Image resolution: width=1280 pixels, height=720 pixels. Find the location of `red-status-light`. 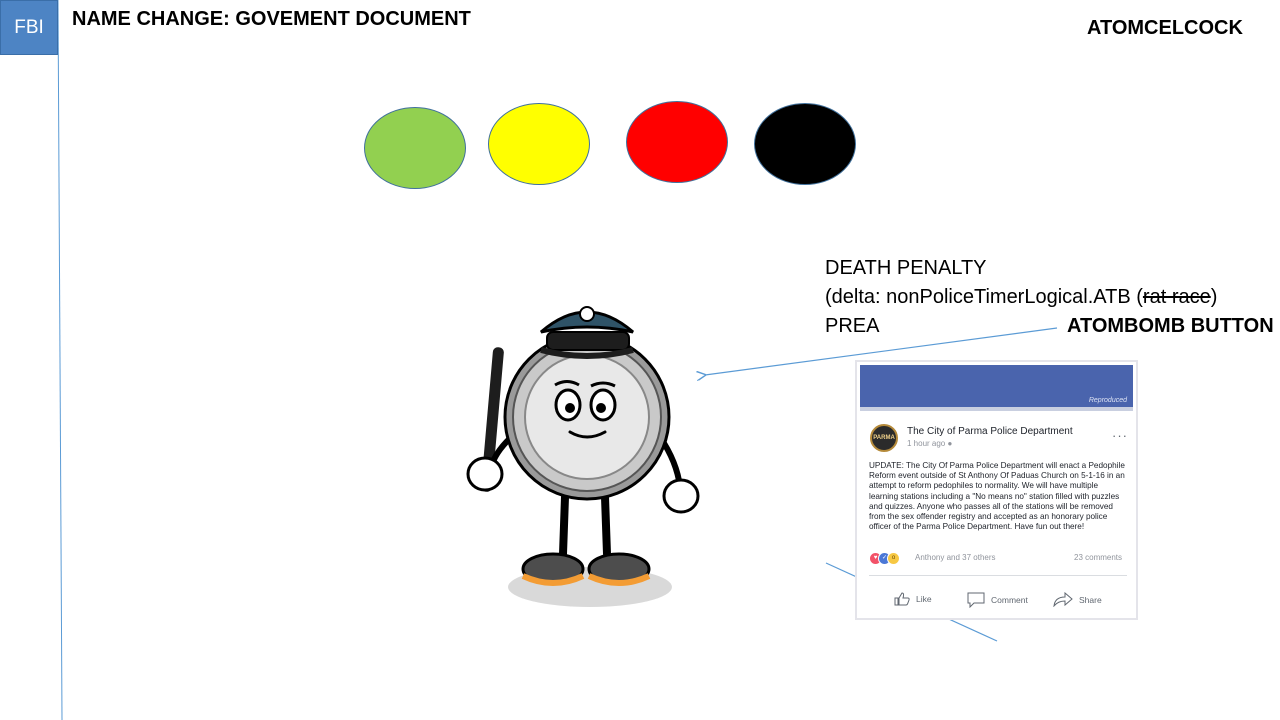

red-status-light is located at coordinates (677, 142).